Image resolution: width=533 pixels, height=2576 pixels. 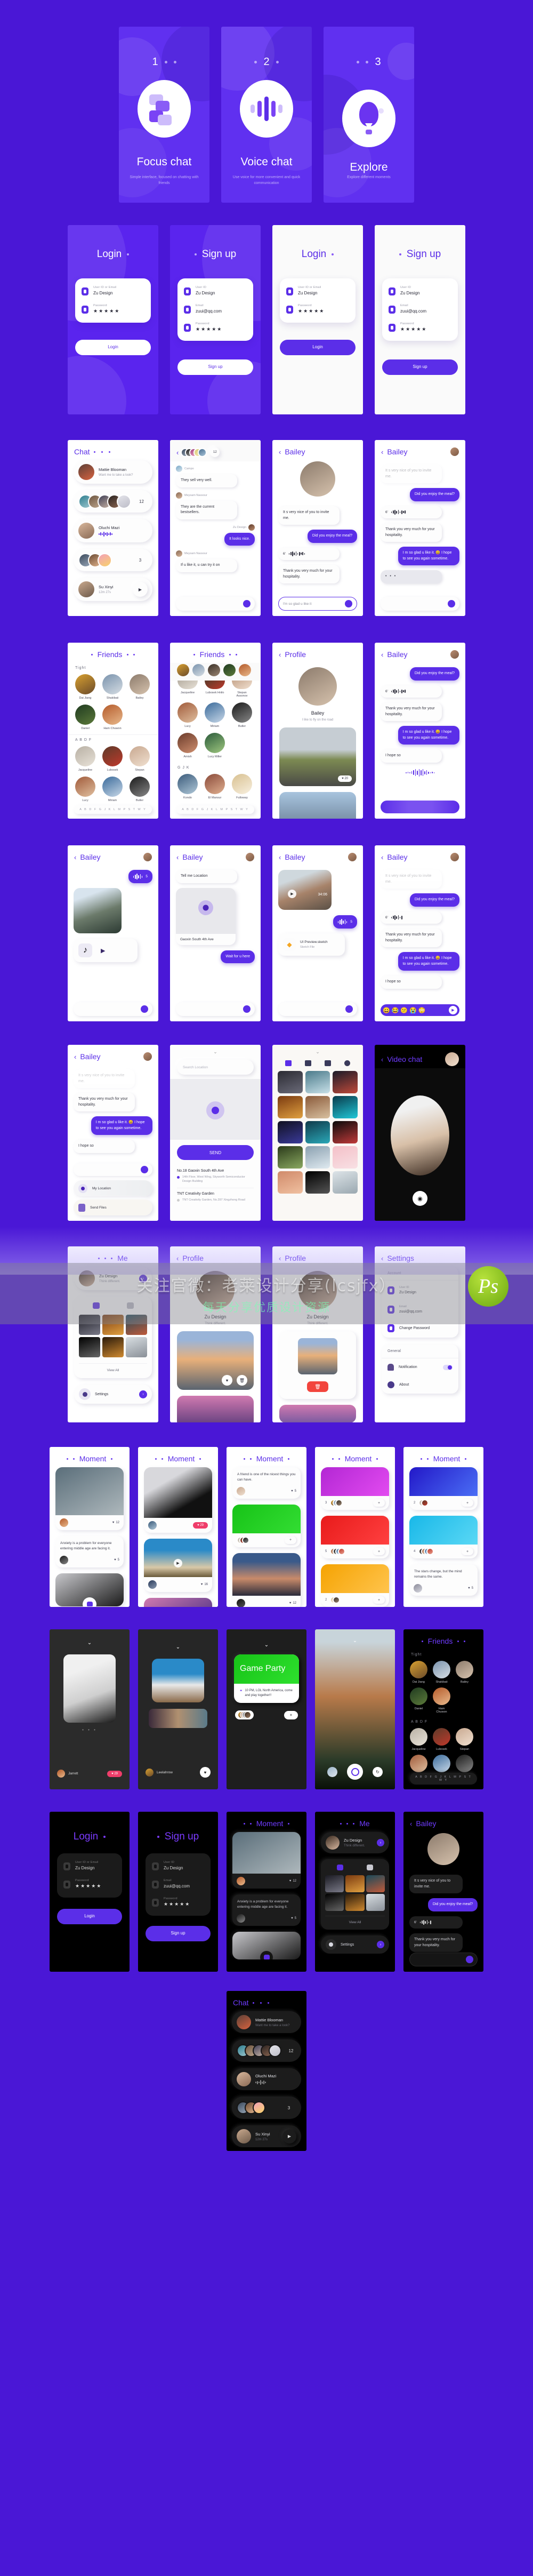 I want to click on emoji-option: 😂, so click(x=396, y=1010).